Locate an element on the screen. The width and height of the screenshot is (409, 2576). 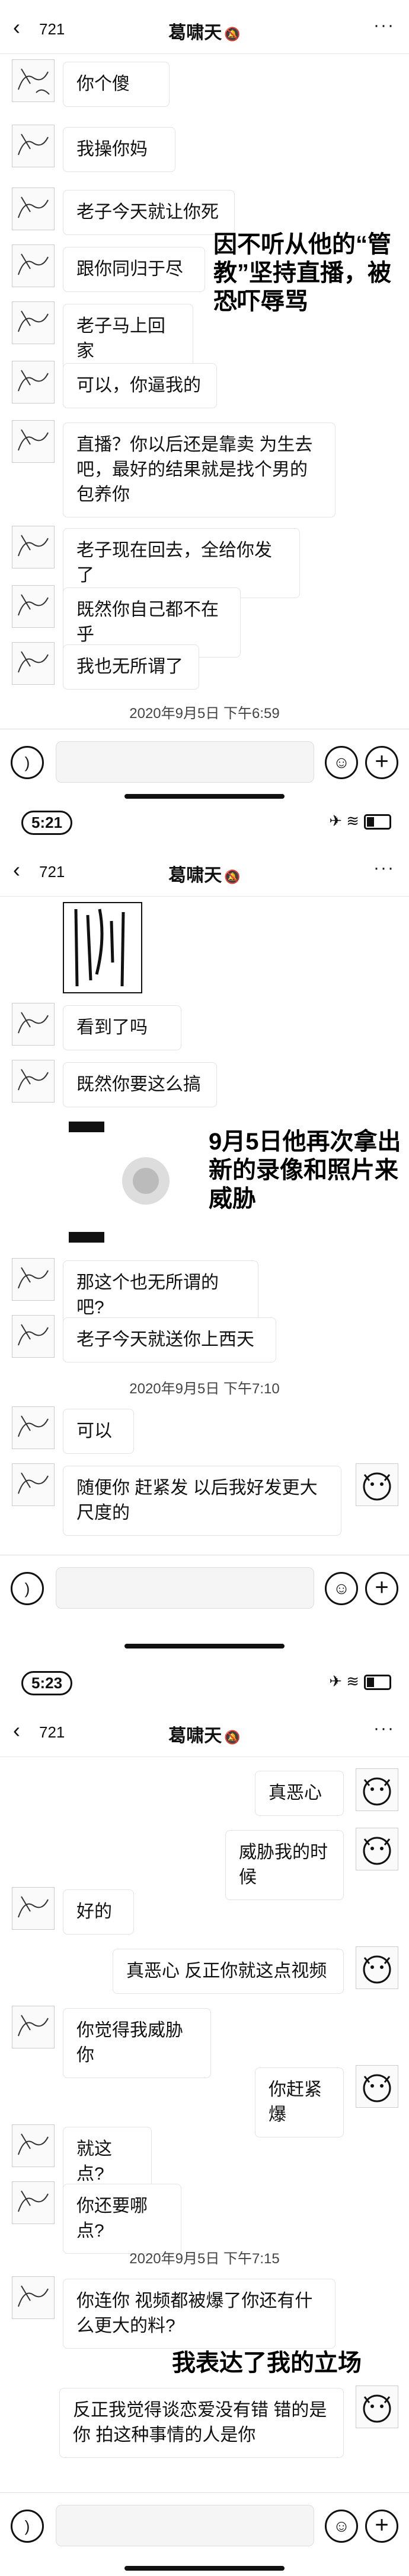
message-bubble: 可以，你逼我的 is located at coordinates (140, 385).